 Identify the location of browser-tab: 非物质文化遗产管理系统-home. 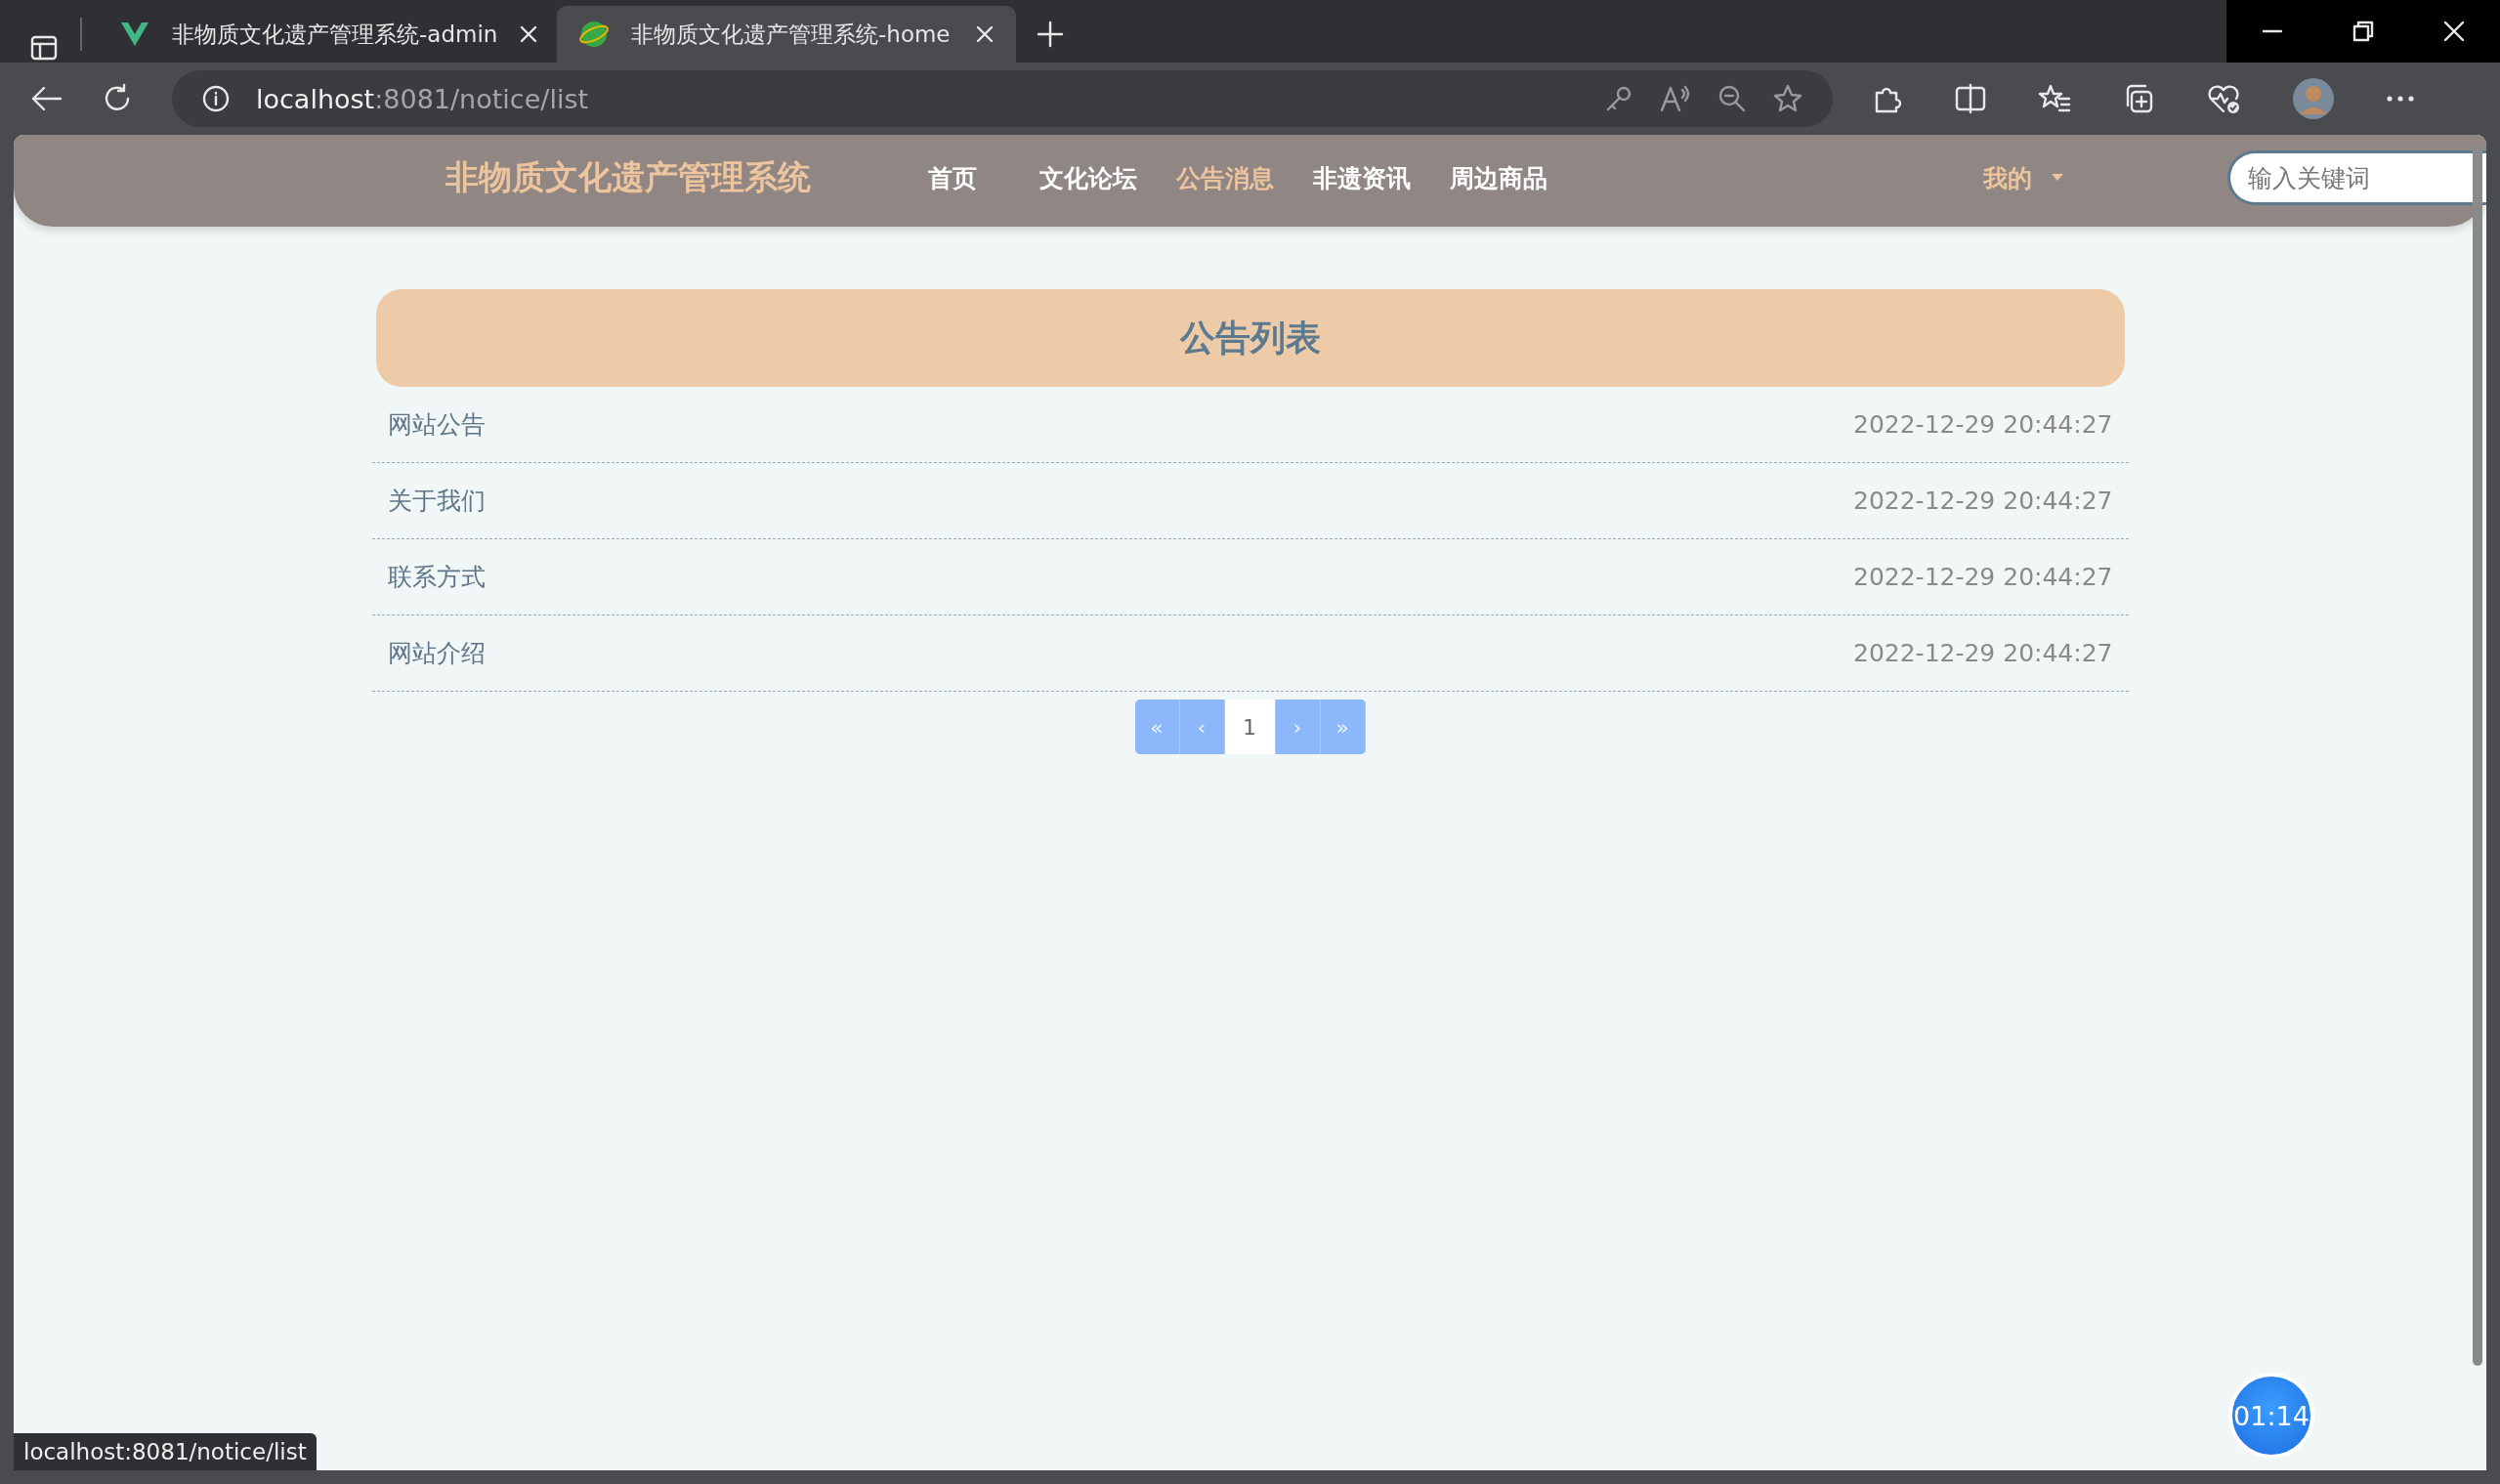
(787, 34).